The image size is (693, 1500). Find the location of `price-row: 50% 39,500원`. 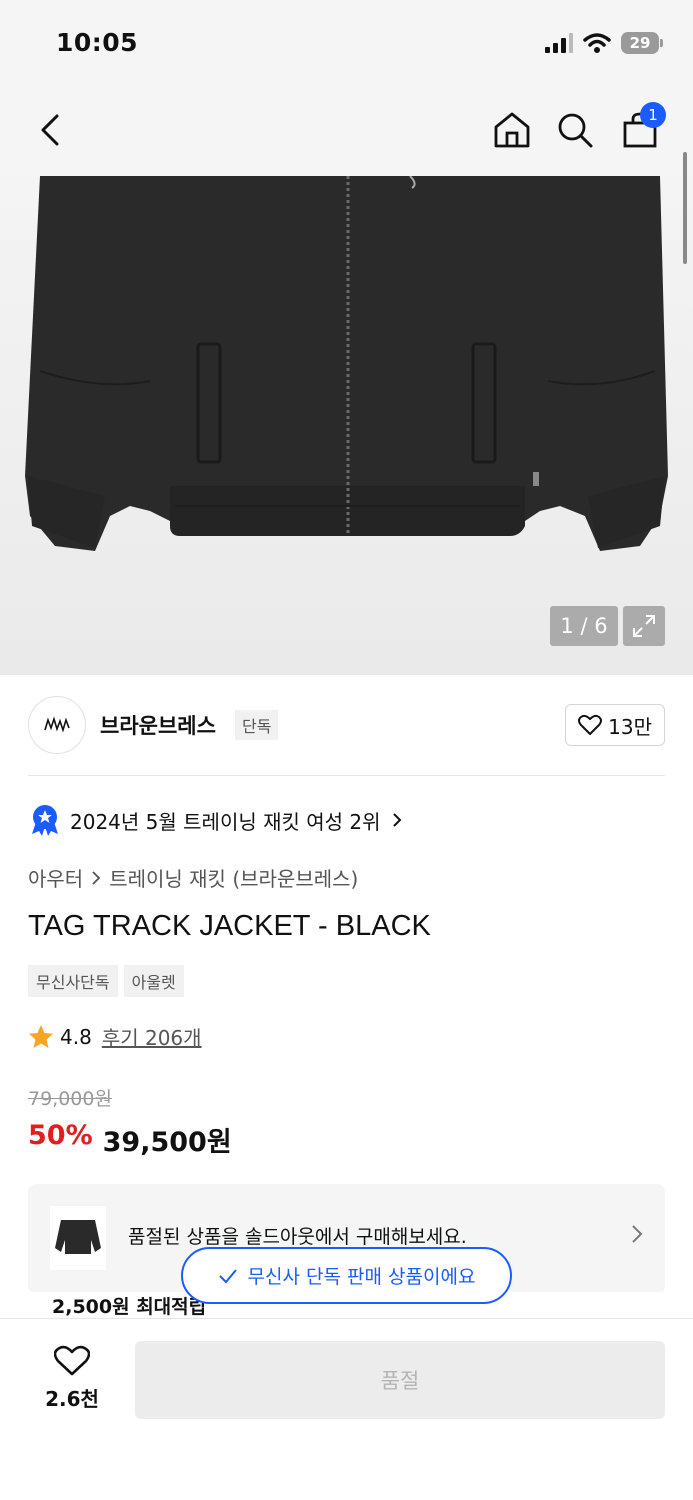

price-row: 50% 39,500원 is located at coordinates (130, 1139).